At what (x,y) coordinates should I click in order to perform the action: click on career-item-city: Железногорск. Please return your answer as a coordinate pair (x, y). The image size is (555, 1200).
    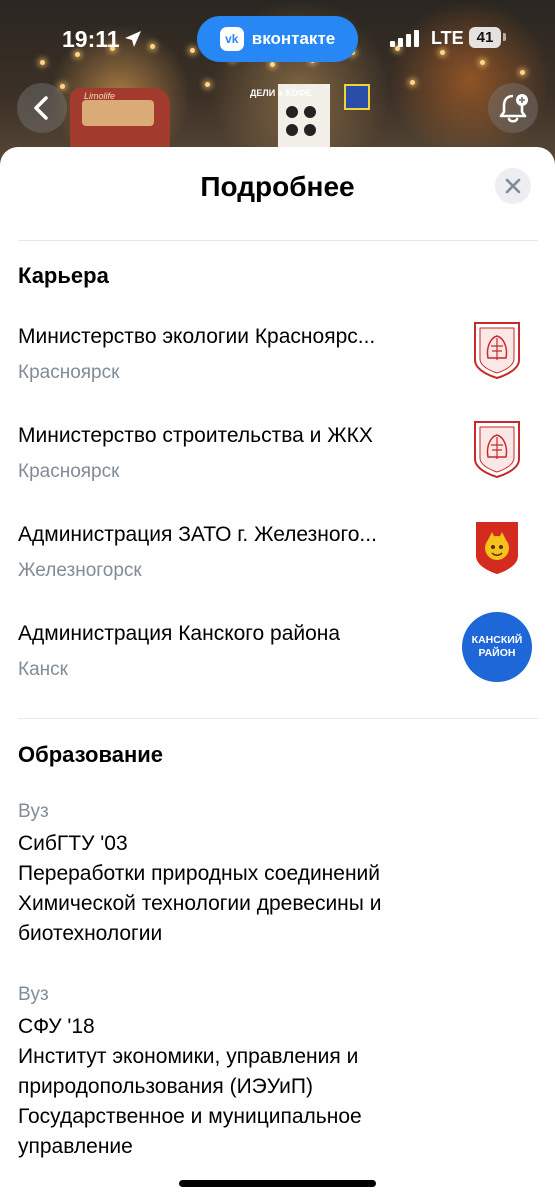
    Looking at the image, I should click on (80, 570).